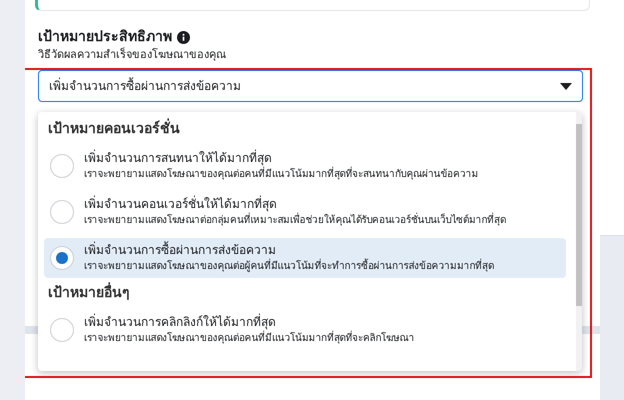  I want to click on option-label: เพิ่มจำนวนการคลิกลิงก์ให้ได้มากที่สุด, so click(180, 322).